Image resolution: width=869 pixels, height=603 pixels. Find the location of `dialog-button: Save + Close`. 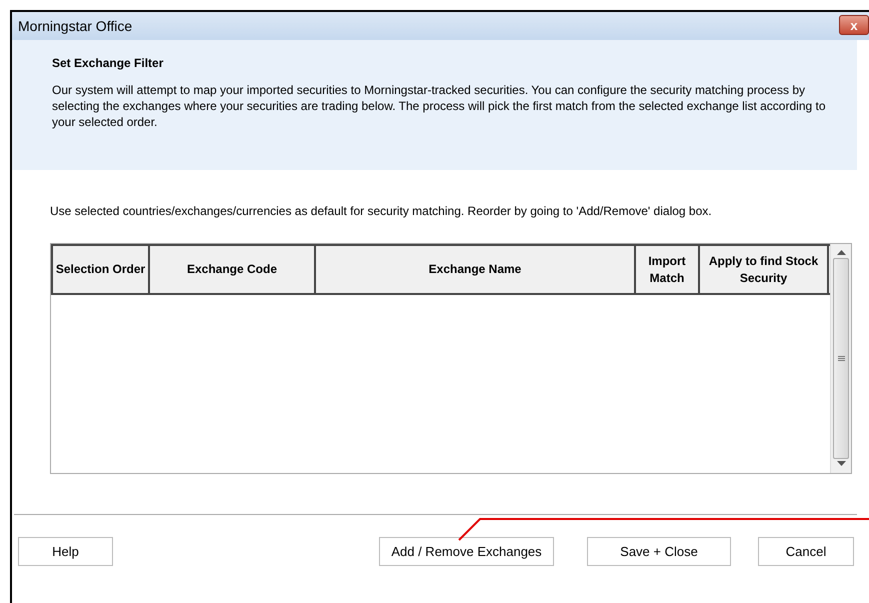

dialog-button: Save + Close is located at coordinates (659, 551).